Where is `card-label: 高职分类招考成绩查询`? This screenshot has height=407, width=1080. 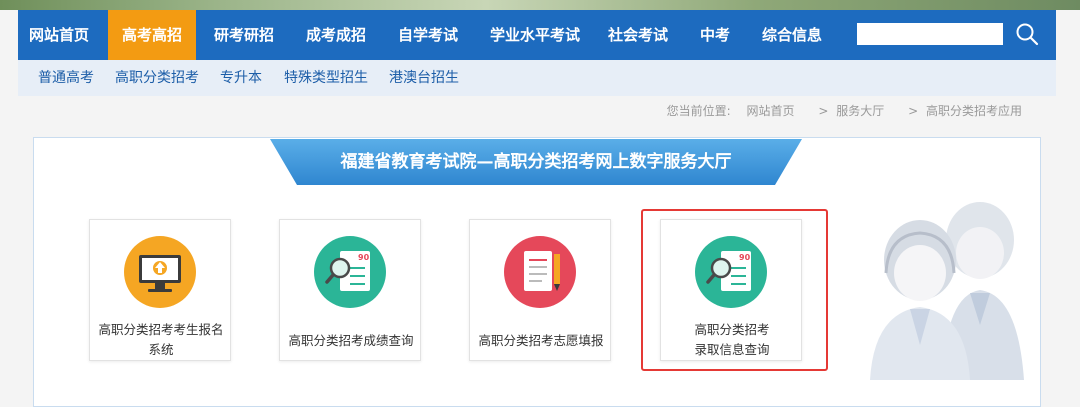
card-label: 高职分类招考成绩查询 is located at coordinates (351, 340).